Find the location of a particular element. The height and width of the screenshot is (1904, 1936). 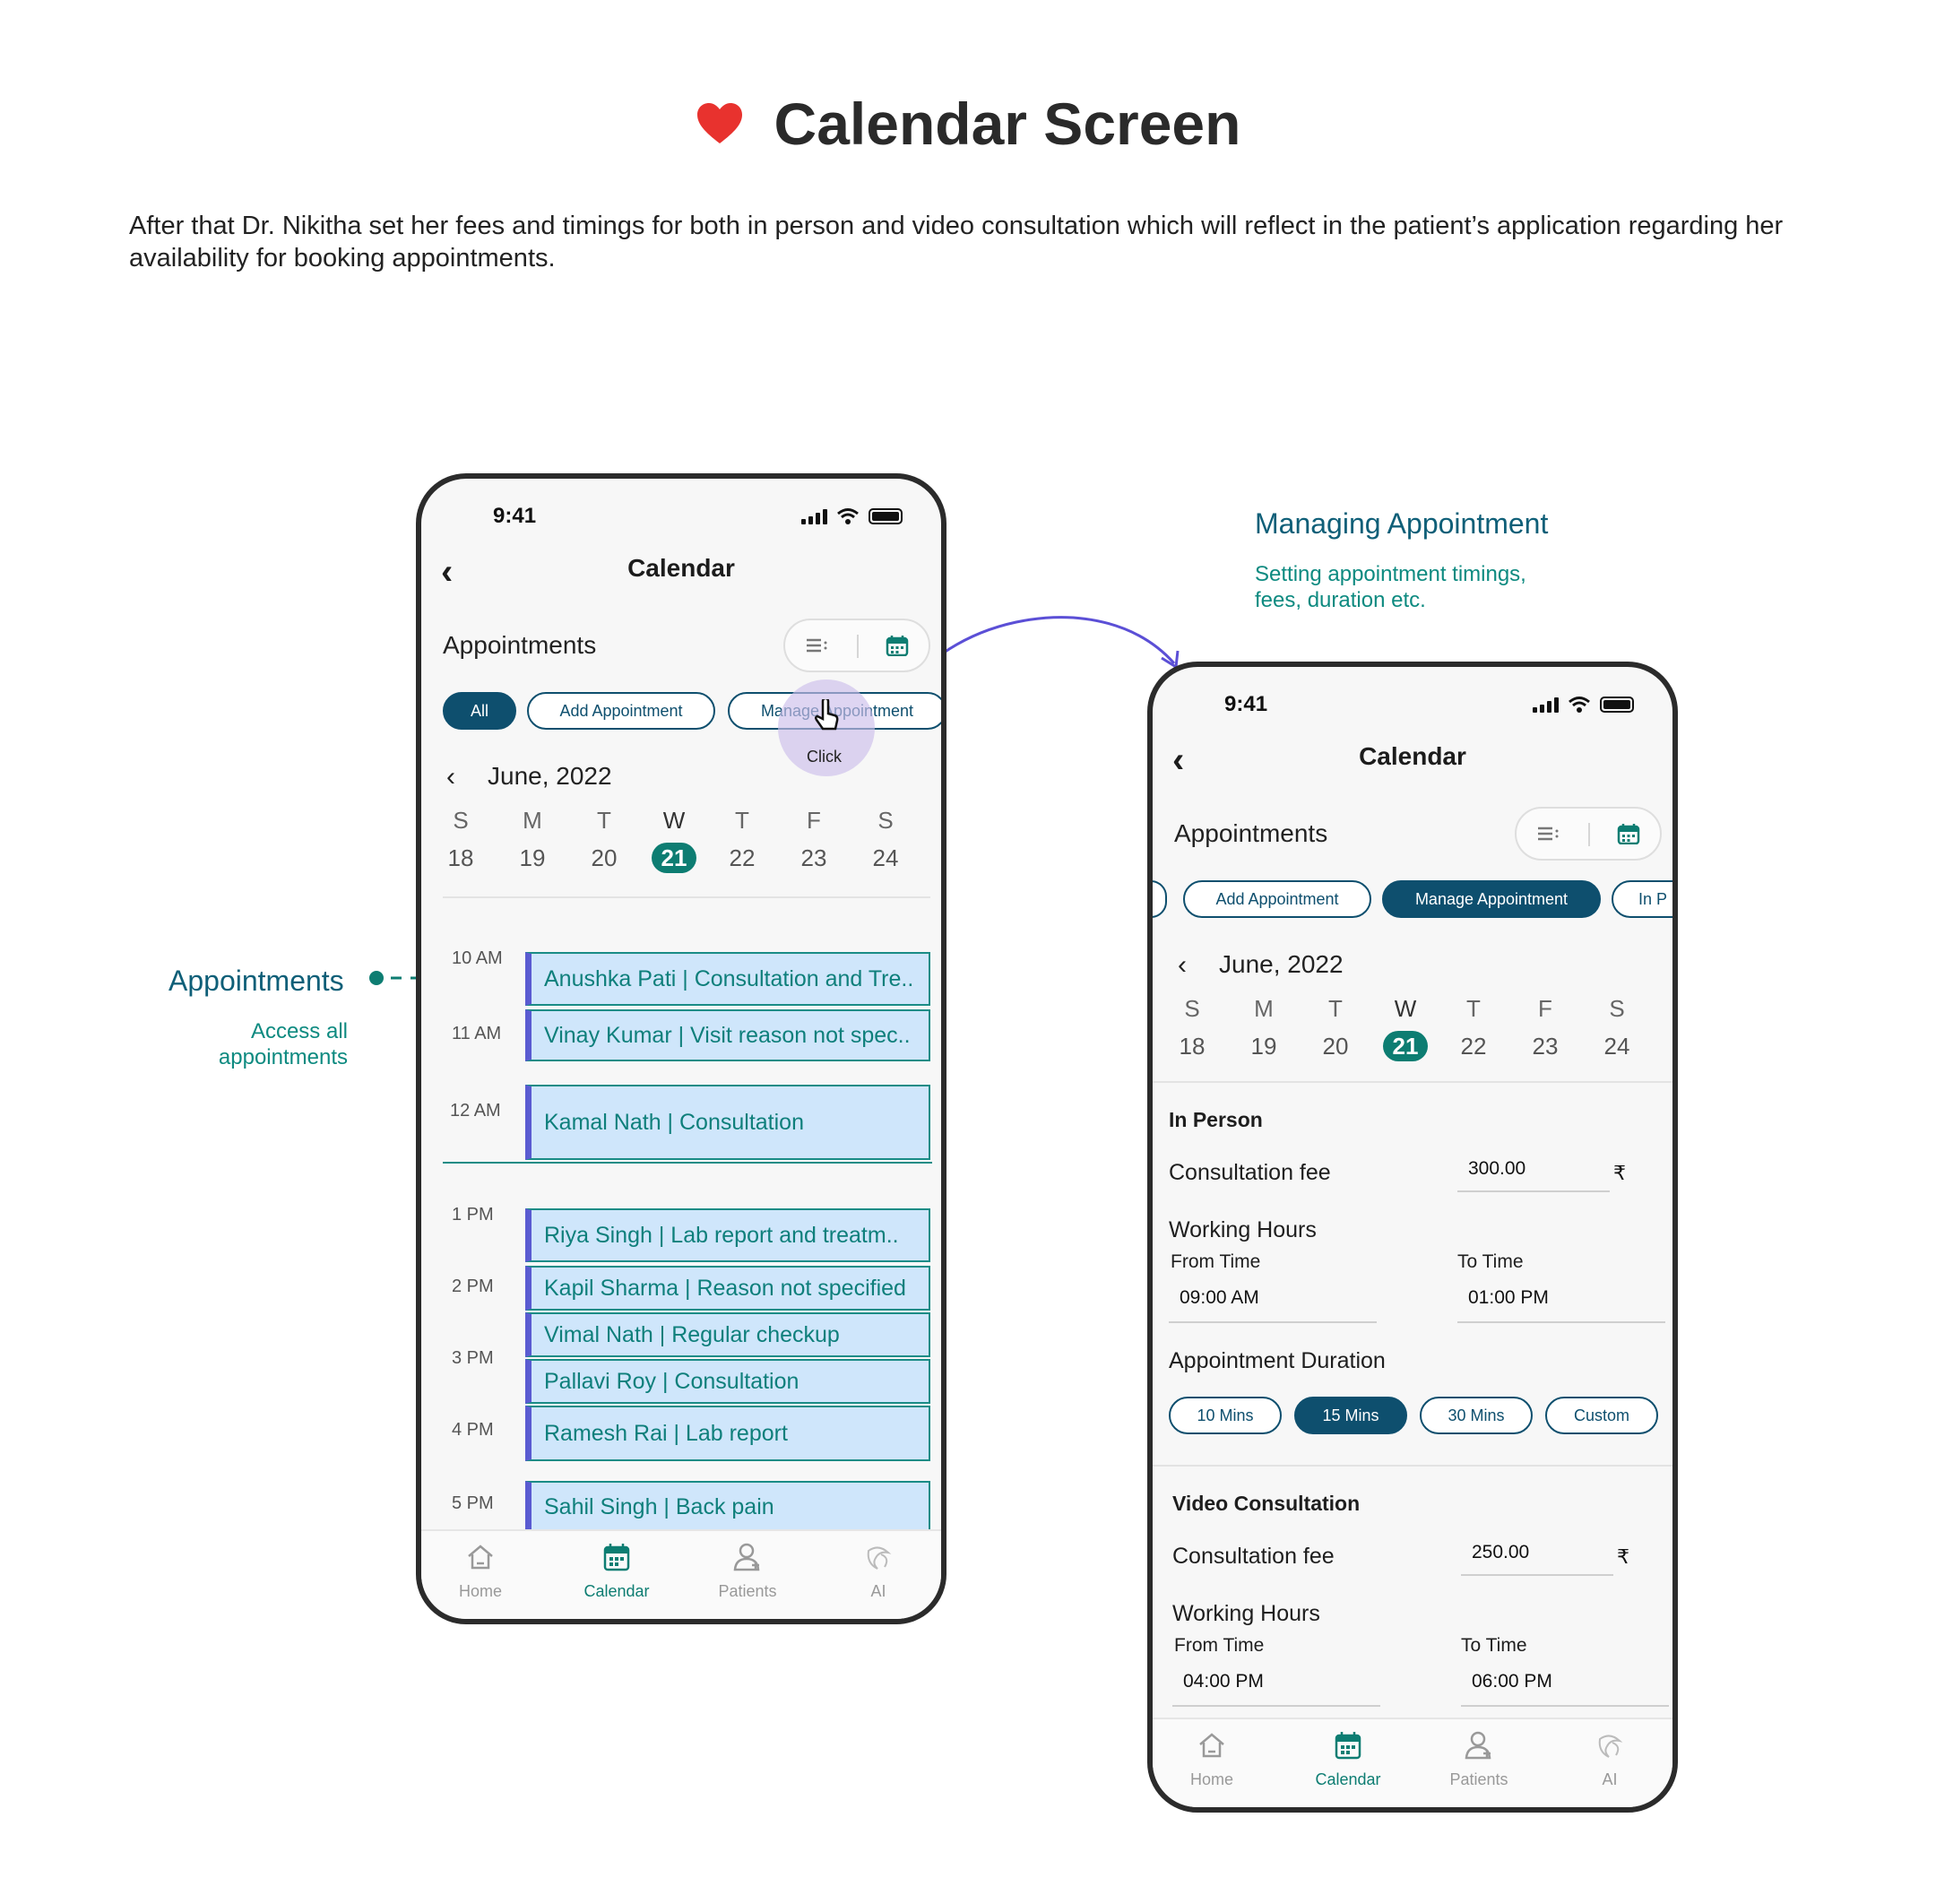

hour-label: 4 PM is located at coordinates (473, 1430).